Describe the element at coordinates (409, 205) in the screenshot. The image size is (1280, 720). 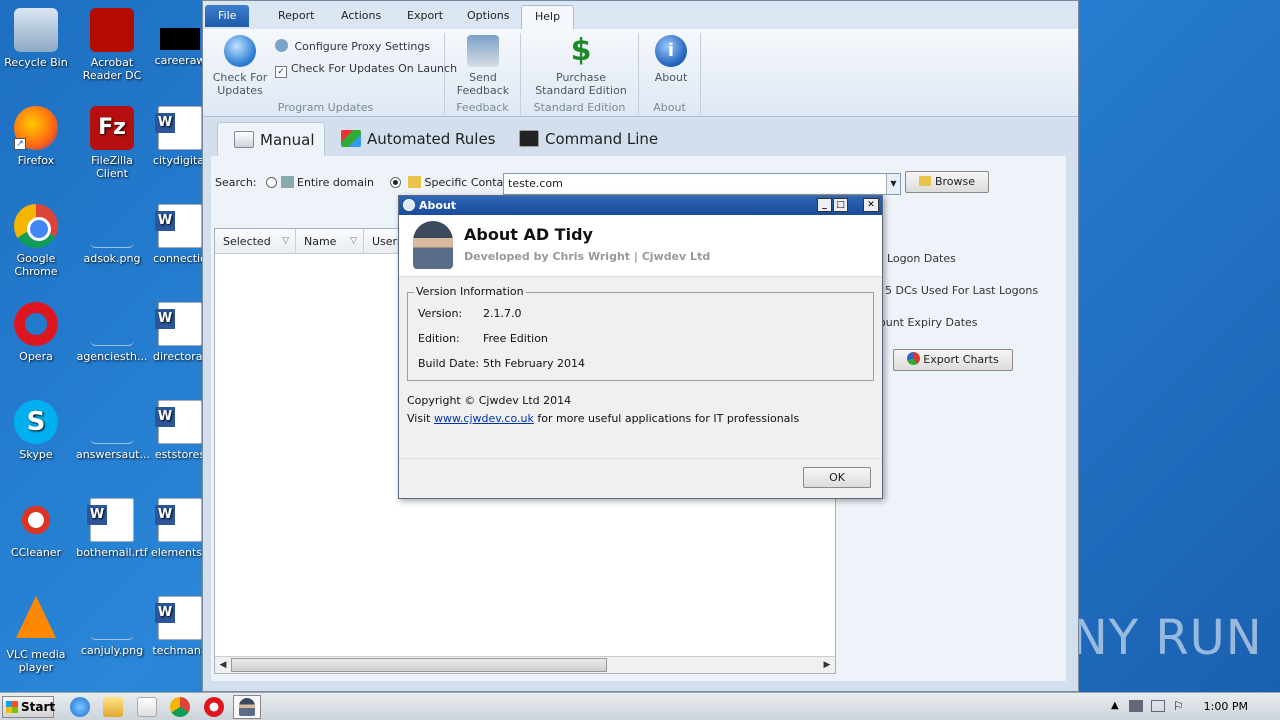
I see `app-icon` at that location.